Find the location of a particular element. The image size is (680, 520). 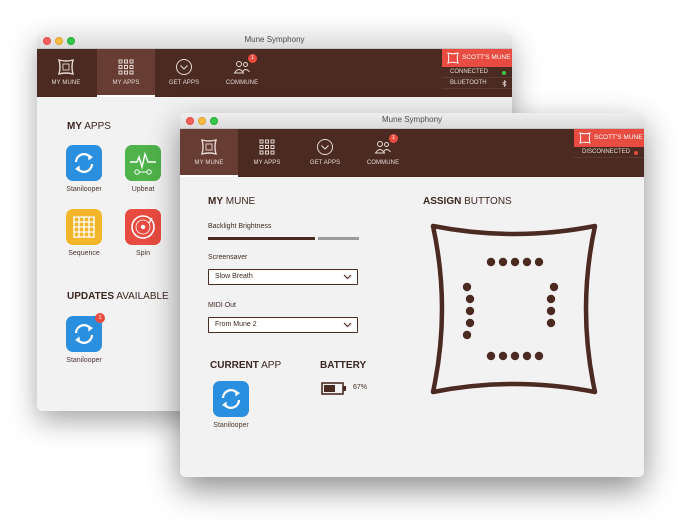

app-tile-spin: Spin is located at coordinates (143, 233).